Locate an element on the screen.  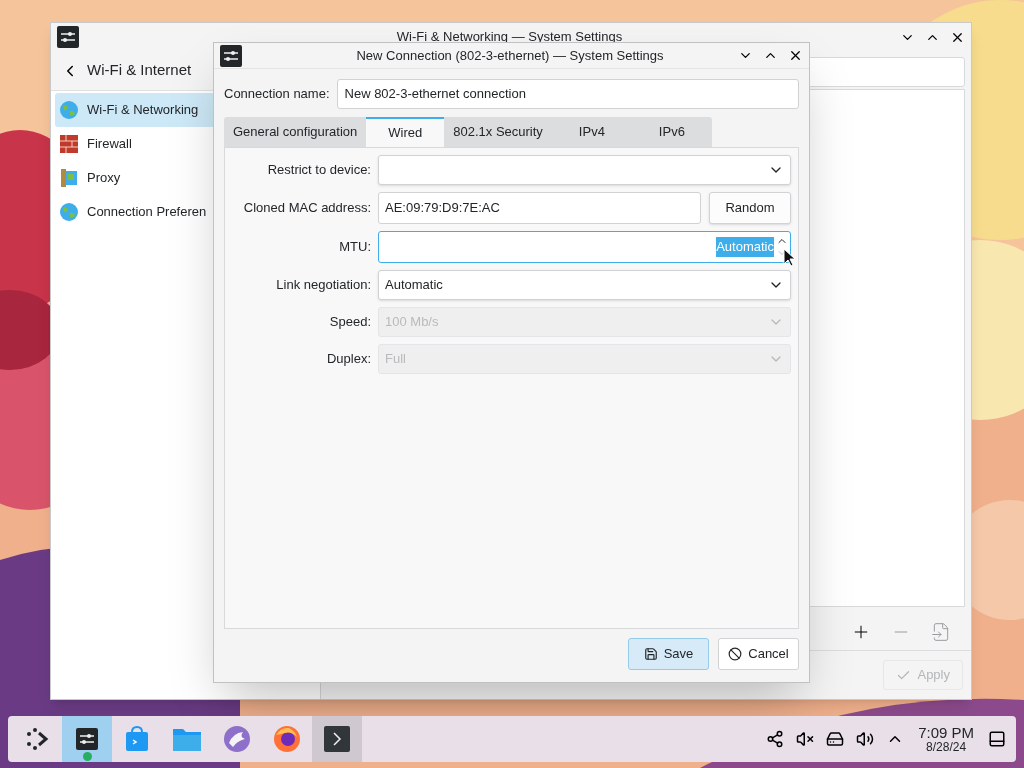
mouse-pointer-icon is located at coordinates (789, 257).